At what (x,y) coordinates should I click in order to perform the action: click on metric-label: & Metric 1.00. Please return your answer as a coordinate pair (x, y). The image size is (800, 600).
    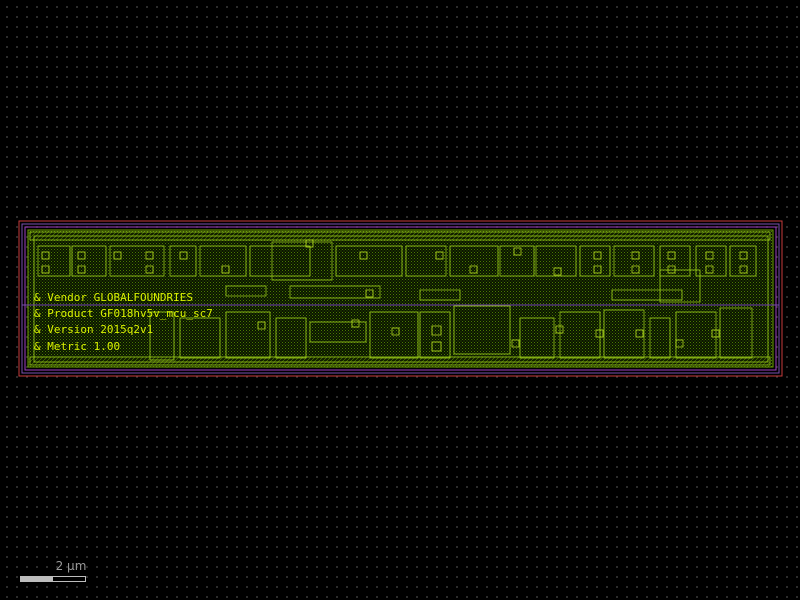
    Looking at the image, I should click on (77, 346).